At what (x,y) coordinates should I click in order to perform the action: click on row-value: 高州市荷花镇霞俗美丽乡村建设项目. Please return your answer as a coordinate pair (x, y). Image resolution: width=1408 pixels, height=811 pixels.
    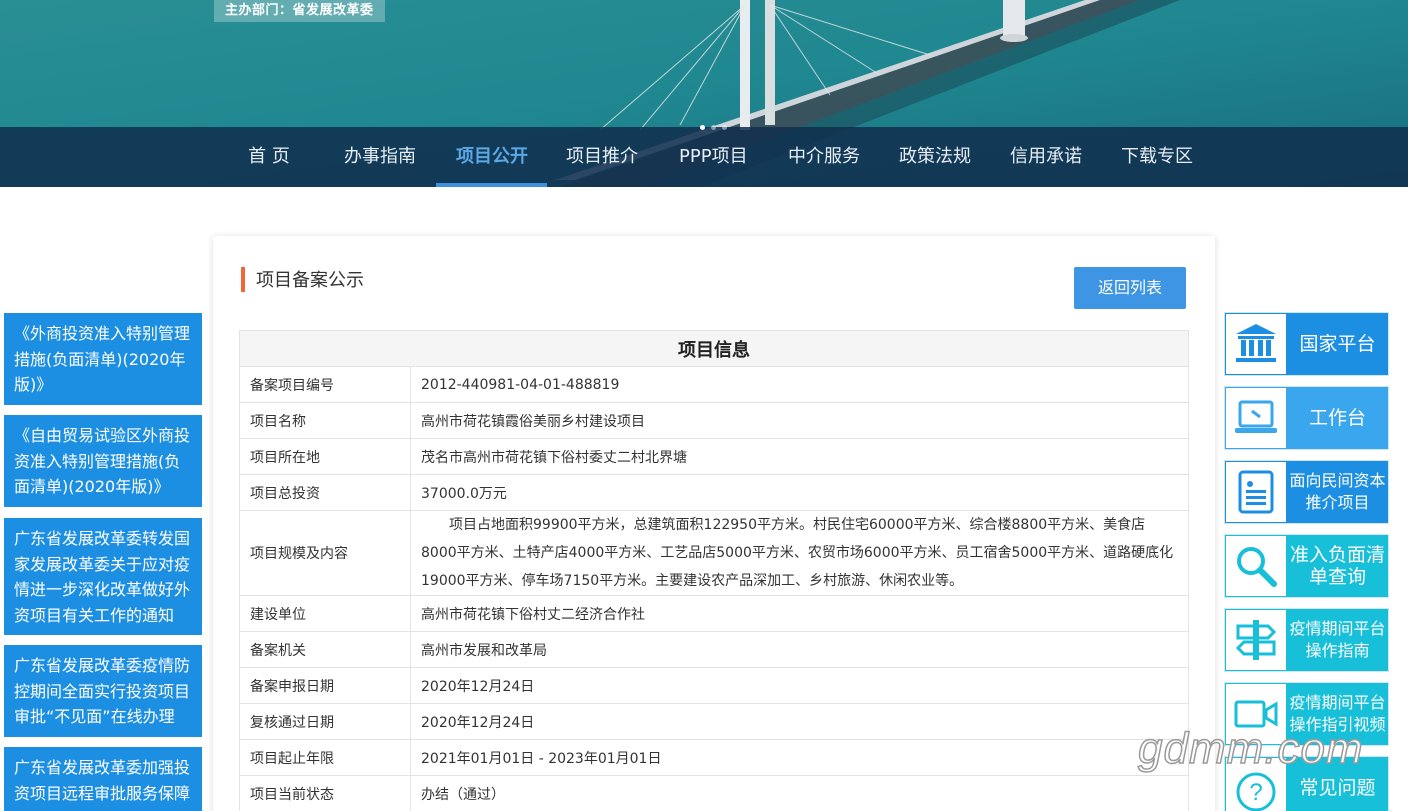
    Looking at the image, I should click on (799, 420).